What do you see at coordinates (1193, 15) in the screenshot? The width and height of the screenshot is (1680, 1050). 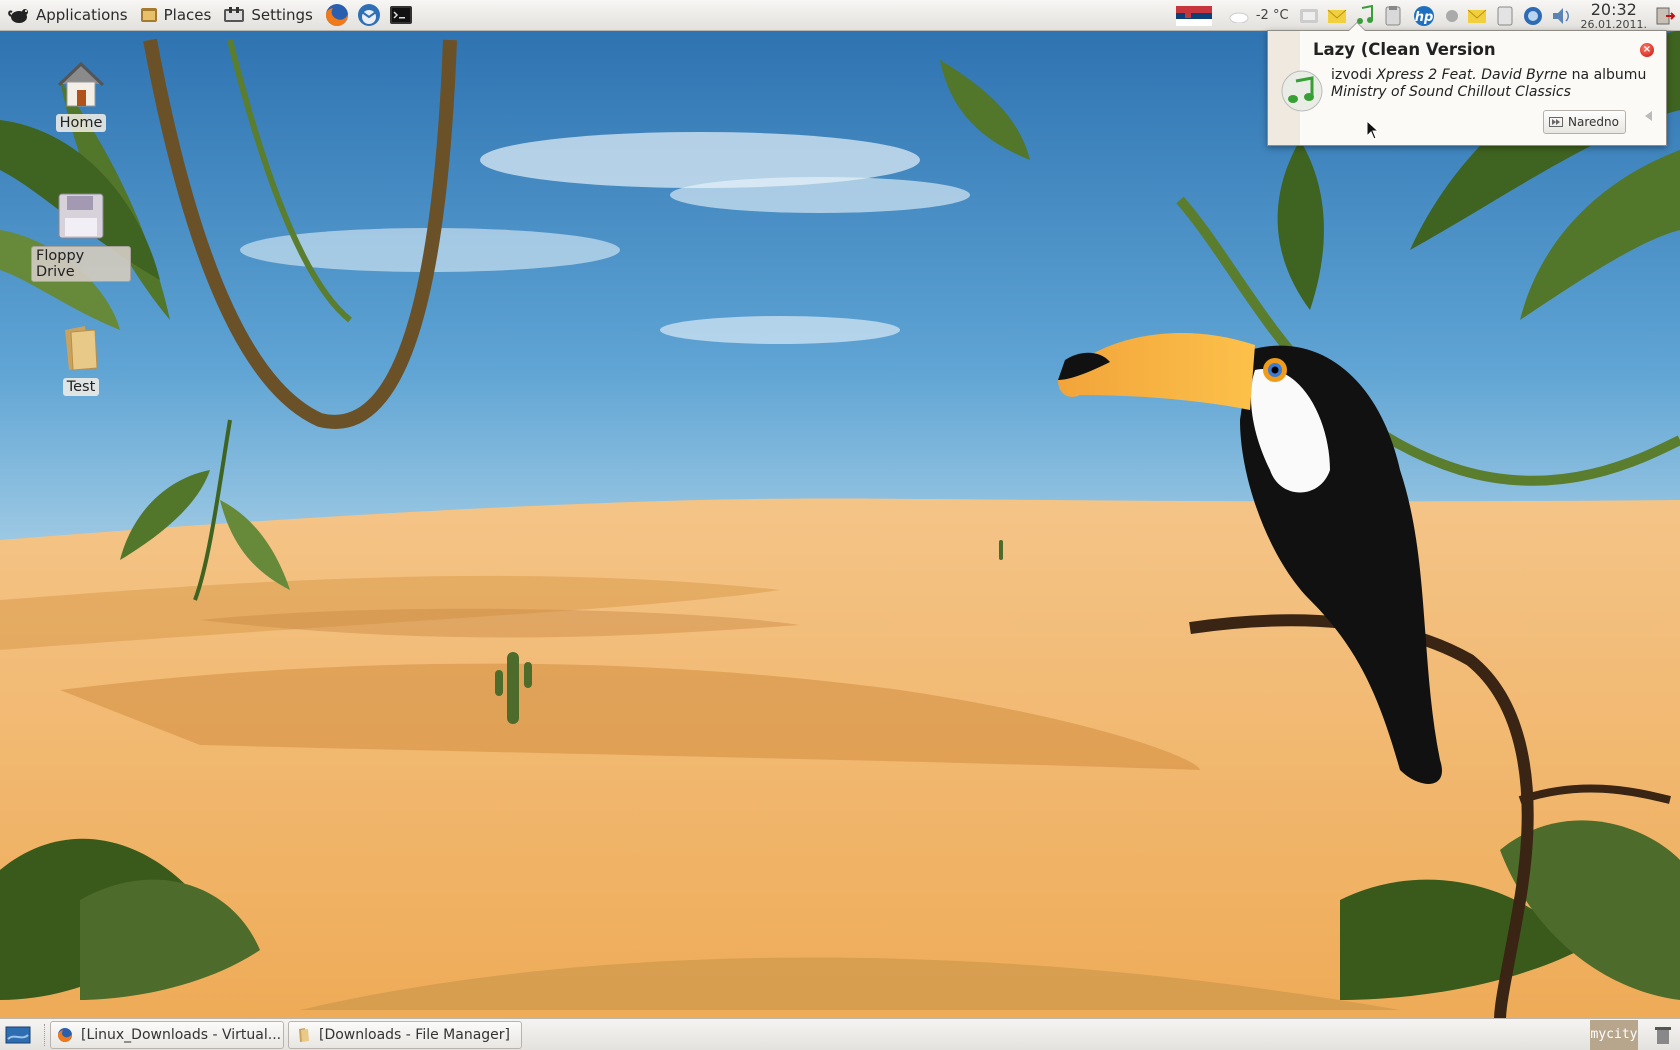 I see `serbian-flag-icon` at bounding box center [1193, 15].